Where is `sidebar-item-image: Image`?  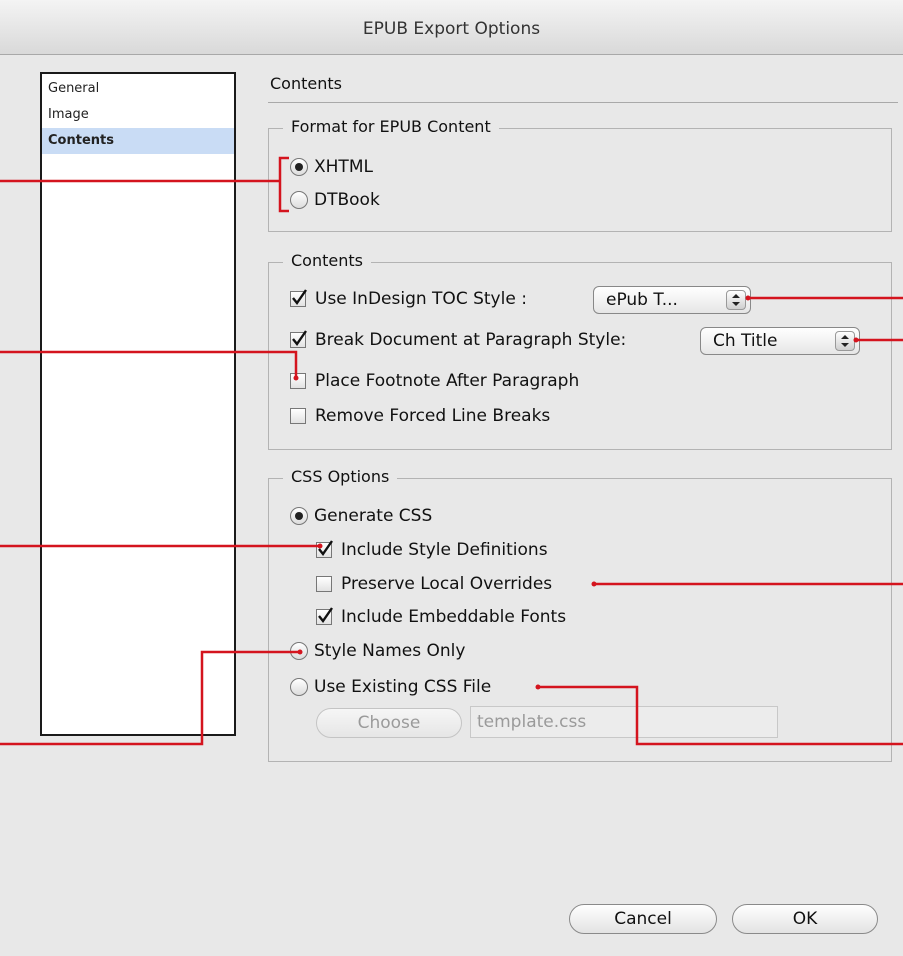
sidebar-item-image: Image is located at coordinates (138, 115).